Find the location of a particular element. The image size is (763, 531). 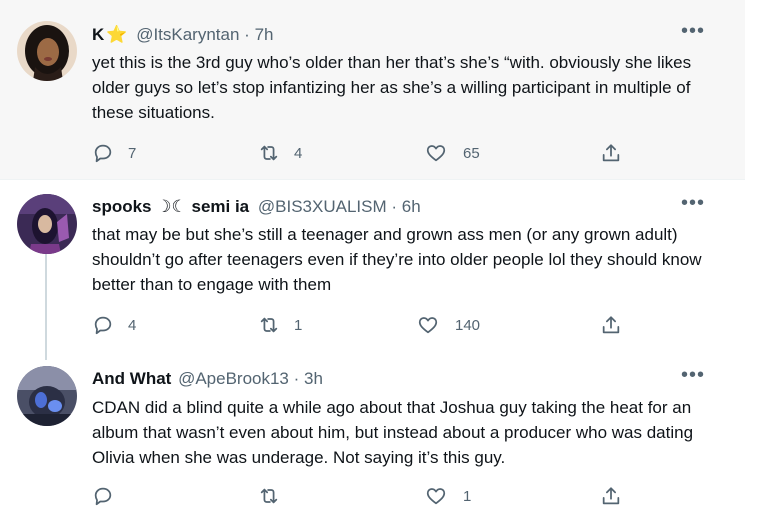

reply-button is located at coordinates (110, 496).